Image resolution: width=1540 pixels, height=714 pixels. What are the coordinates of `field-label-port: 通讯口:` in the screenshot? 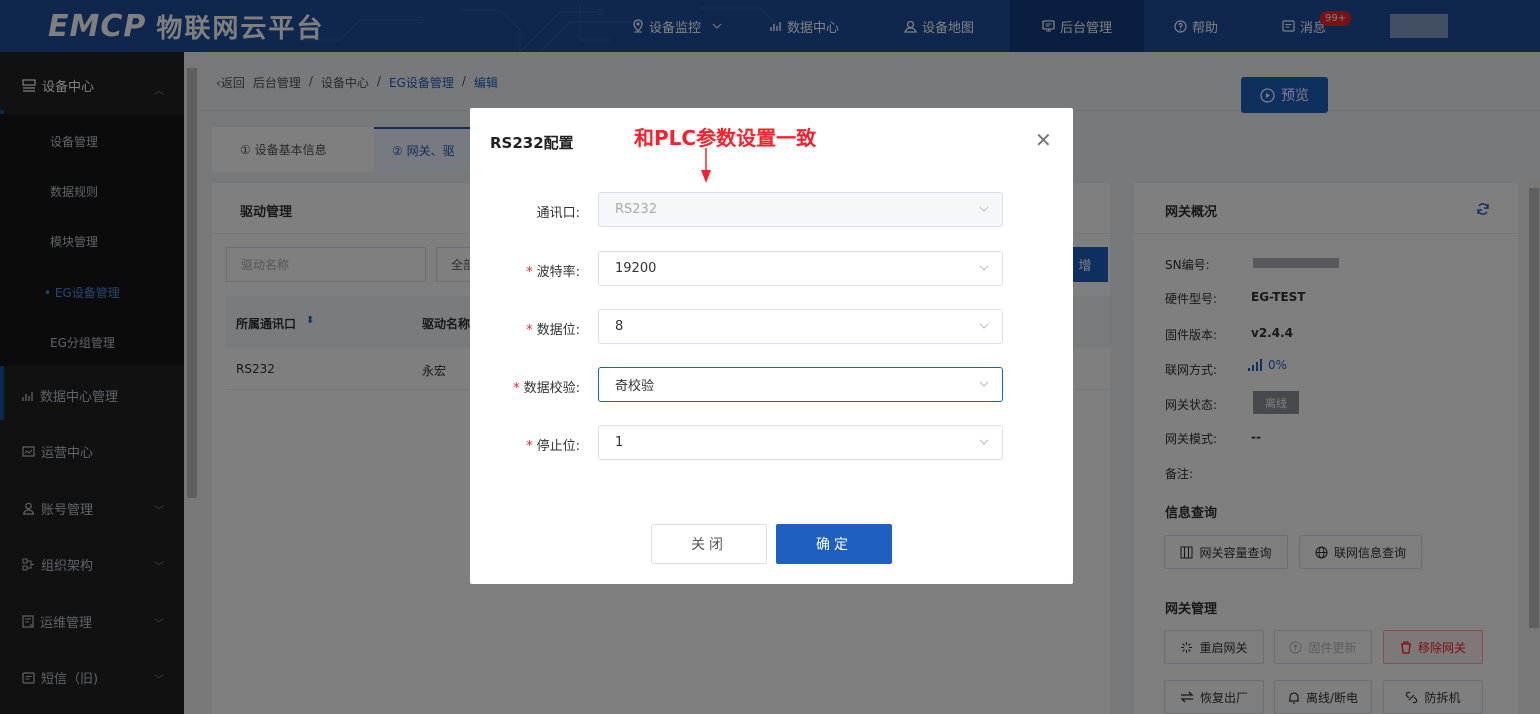 It's located at (558, 213).